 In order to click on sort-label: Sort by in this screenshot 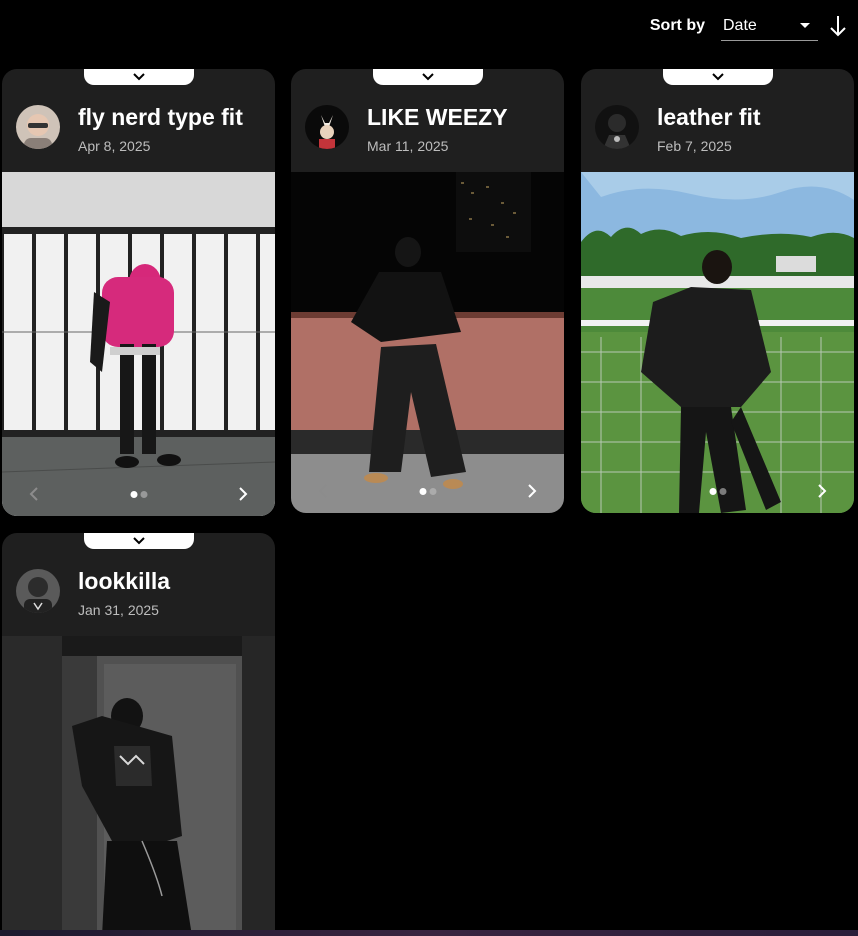, I will do `click(677, 25)`.